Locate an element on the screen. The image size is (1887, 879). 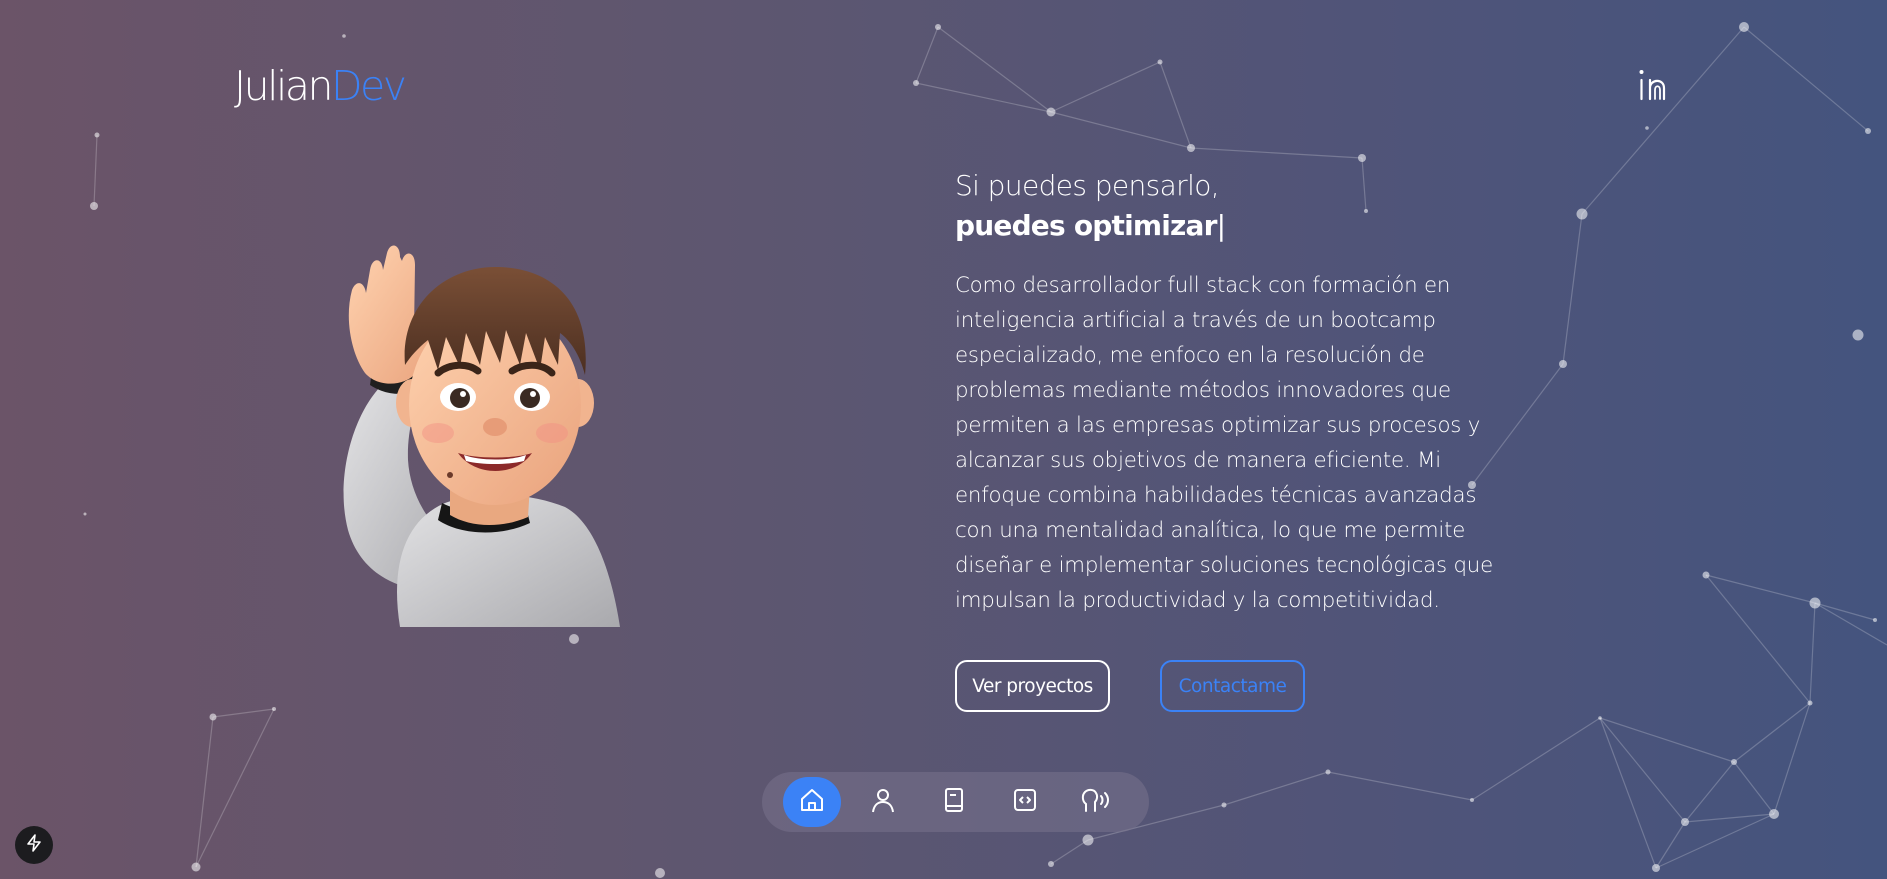
voice-icon is located at coordinates (1096, 802).